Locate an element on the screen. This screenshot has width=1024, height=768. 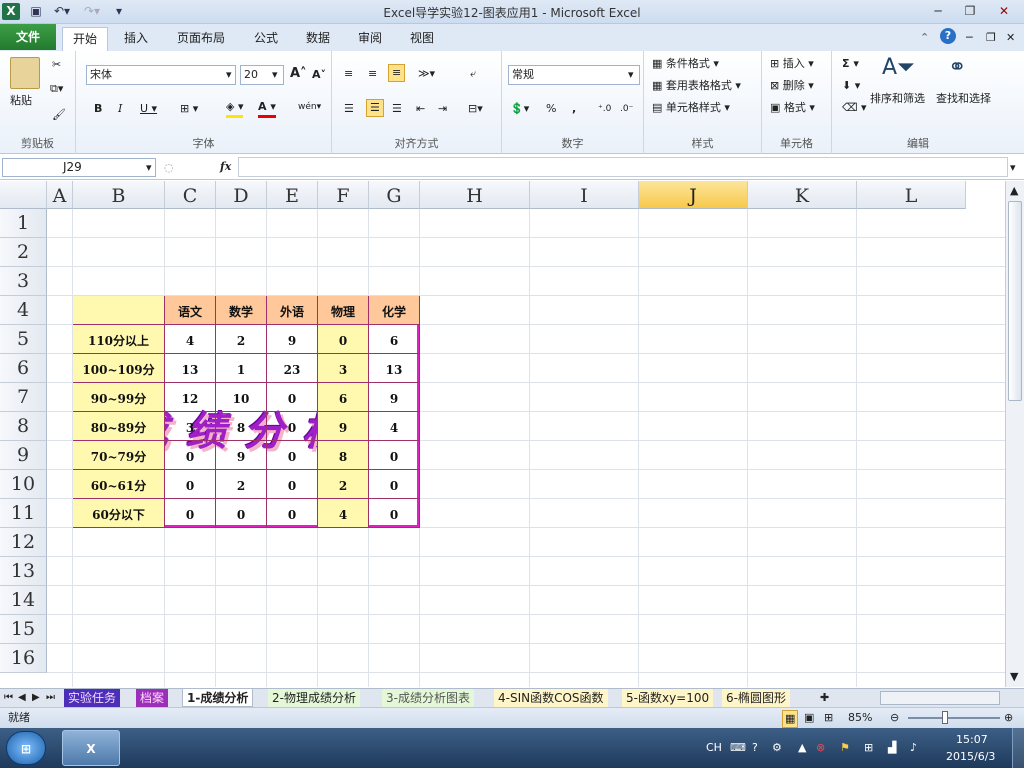
row-header-16: 16 is located at coordinates (23, 658).